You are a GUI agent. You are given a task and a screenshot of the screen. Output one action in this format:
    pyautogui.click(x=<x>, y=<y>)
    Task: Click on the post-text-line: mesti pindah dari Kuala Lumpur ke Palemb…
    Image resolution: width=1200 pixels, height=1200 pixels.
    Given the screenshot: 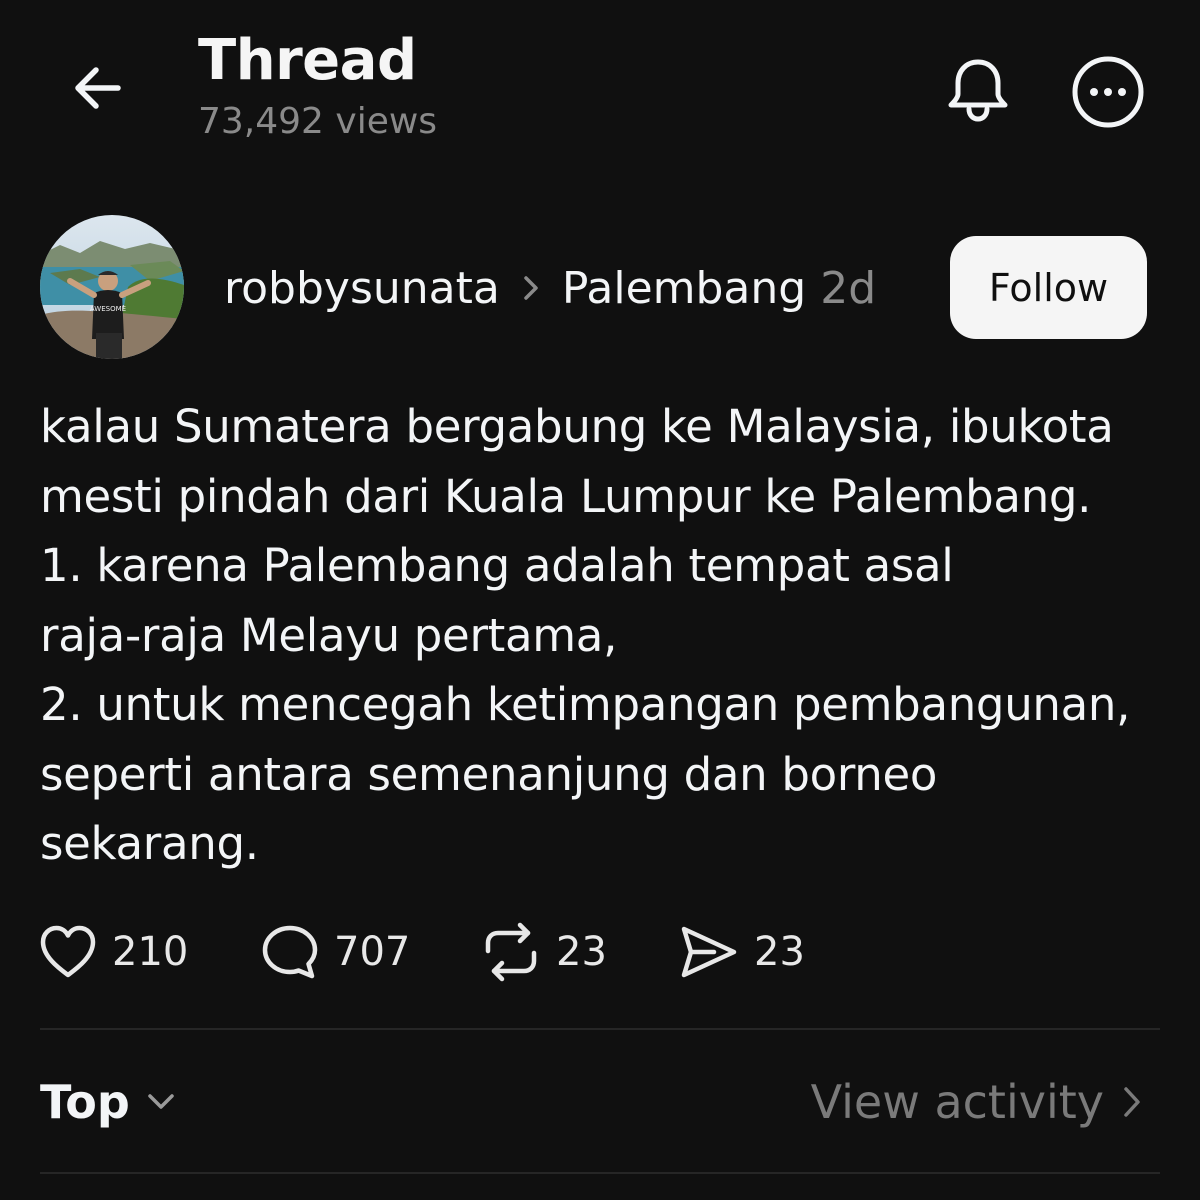 What is the action you would take?
    pyautogui.click(x=566, y=496)
    